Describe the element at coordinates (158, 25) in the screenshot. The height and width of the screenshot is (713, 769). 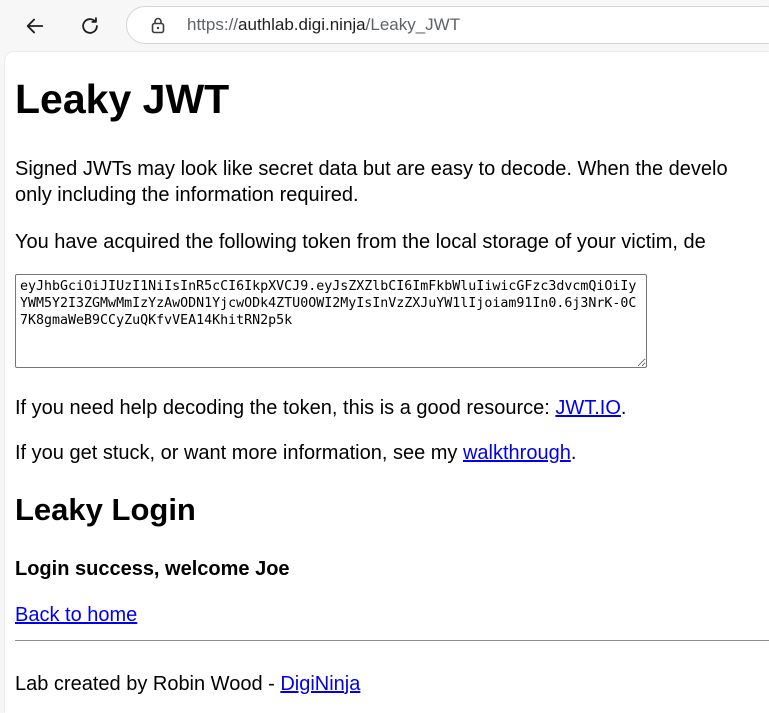
I see `lock-icon` at that location.